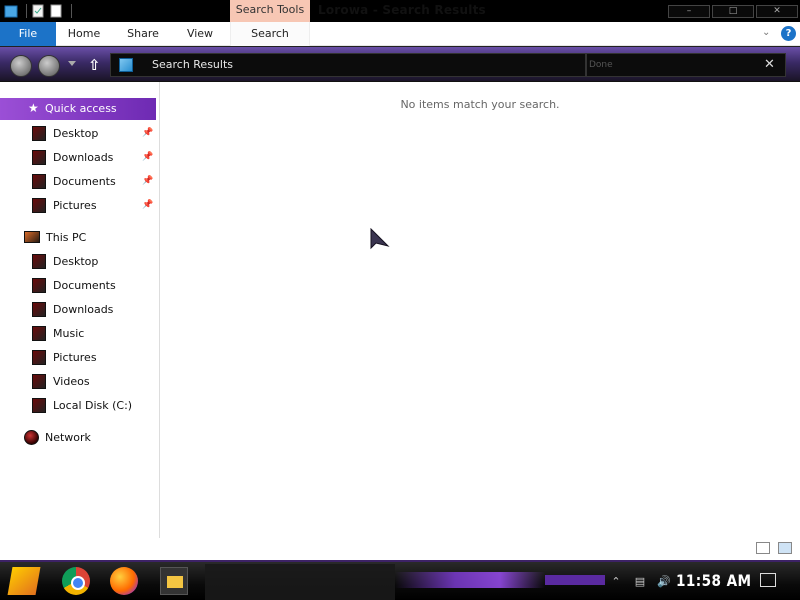  Describe the element at coordinates (480, 104) in the screenshot. I see `empty-results-message: No items match your search.` at that location.